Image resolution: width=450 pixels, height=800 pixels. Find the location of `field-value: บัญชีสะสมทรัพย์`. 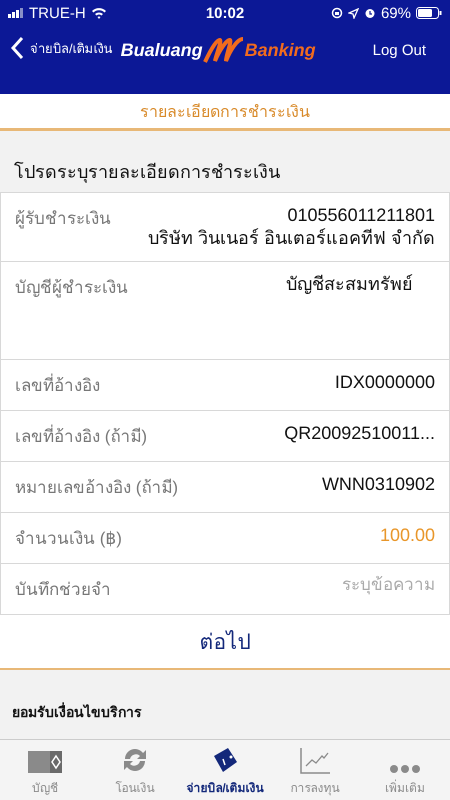

field-value: บัญชีสะสมทรัพย์ is located at coordinates (349, 284).